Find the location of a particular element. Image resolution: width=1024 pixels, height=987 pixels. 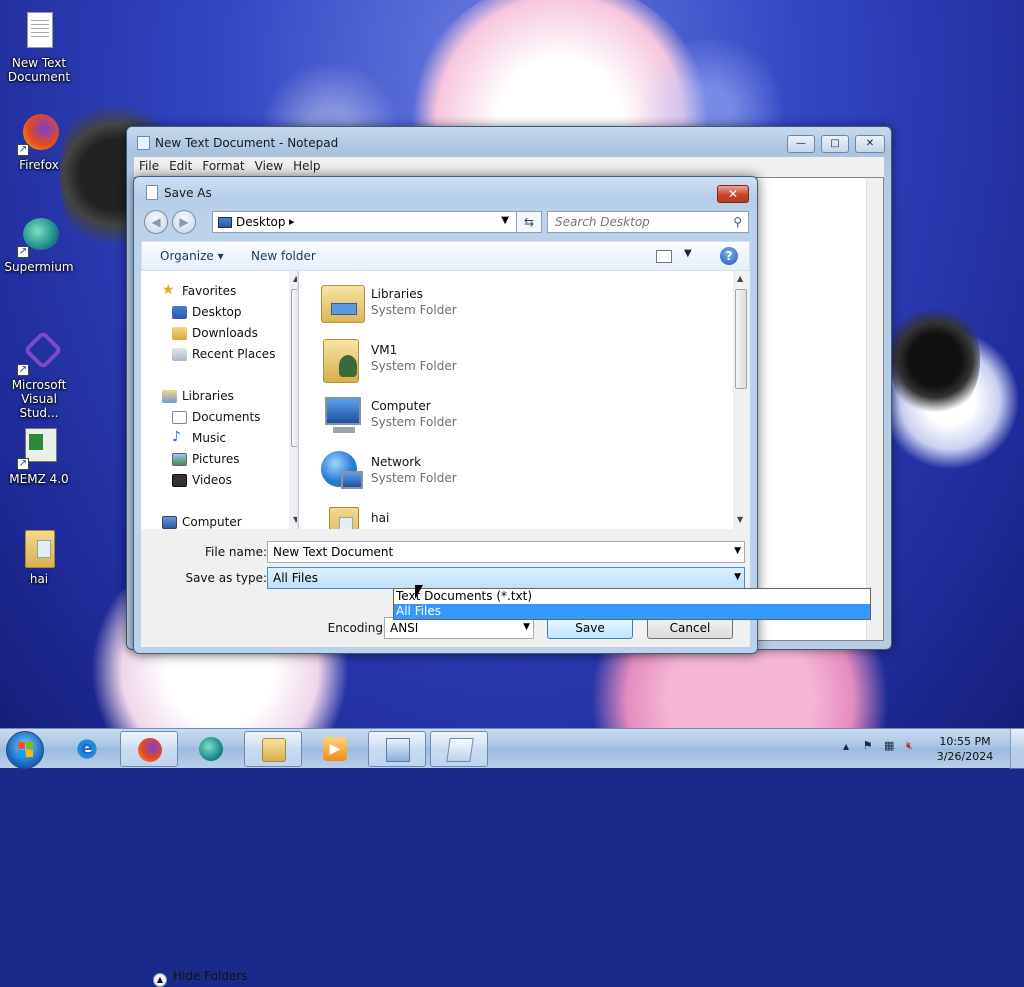

desktop-icon-supermium: ↗ Supermium is located at coordinates (39, 245).